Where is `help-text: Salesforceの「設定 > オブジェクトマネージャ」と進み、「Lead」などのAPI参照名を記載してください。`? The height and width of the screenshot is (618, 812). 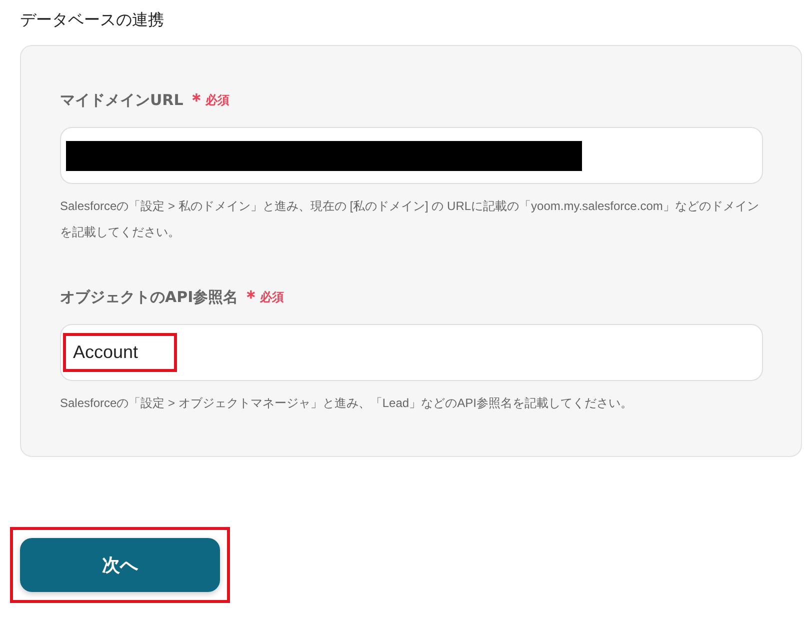 help-text: Salesforceの「設定 > オブジェクトマネージャ」と進み、「Lead」などのAPI参照名を記載してください。 is located at coordinates (347, 403).